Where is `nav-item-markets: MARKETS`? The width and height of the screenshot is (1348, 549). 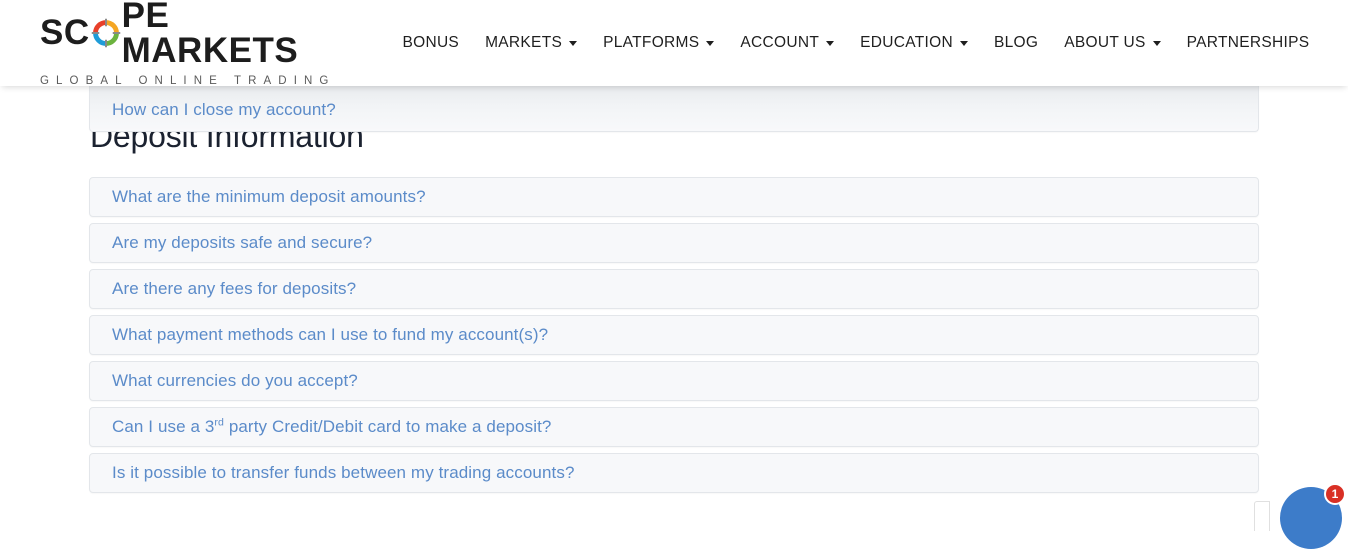 nav-item-markets: MARKETS is located at coordinates (531, 43).